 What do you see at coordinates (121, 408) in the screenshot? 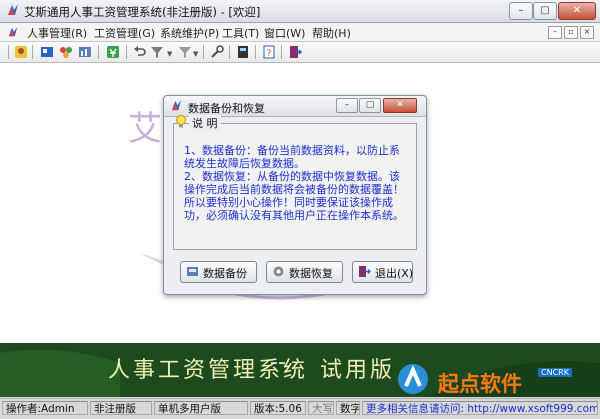
I see `status-registration: 非注册版` at bounding box center [121, 408].